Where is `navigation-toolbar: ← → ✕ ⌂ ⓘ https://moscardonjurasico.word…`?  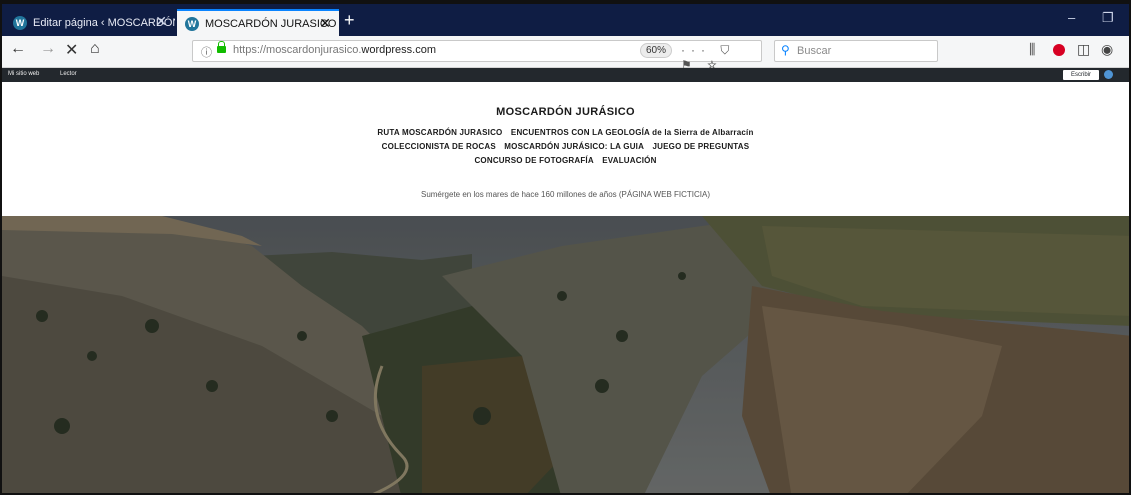
navigation-toolbar: ← → ✕ ⌂ ⓘ https://moscardonjurasico.word… is located at coordinates (565, 54).